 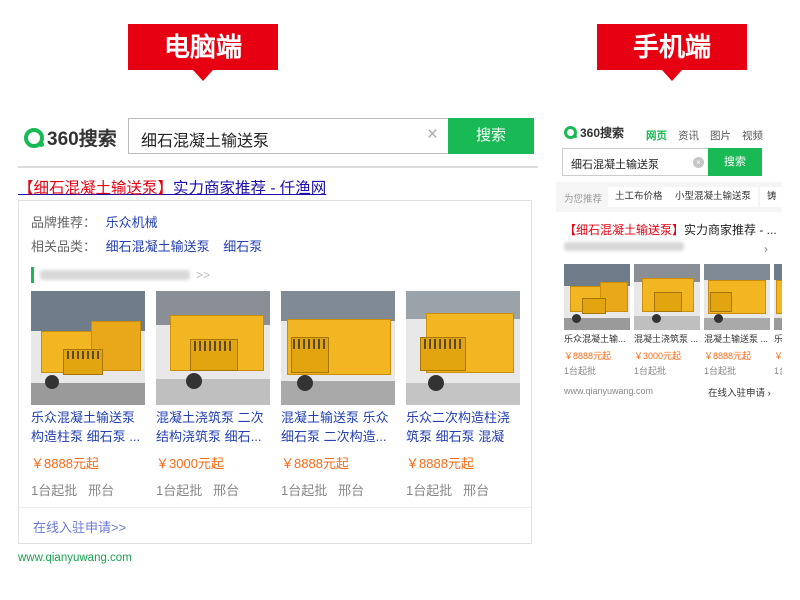 What do you see at coordinates (203, 52) in the screenshot?
I see `pc-banner: 电脑端` at bounding box center [203, 52].